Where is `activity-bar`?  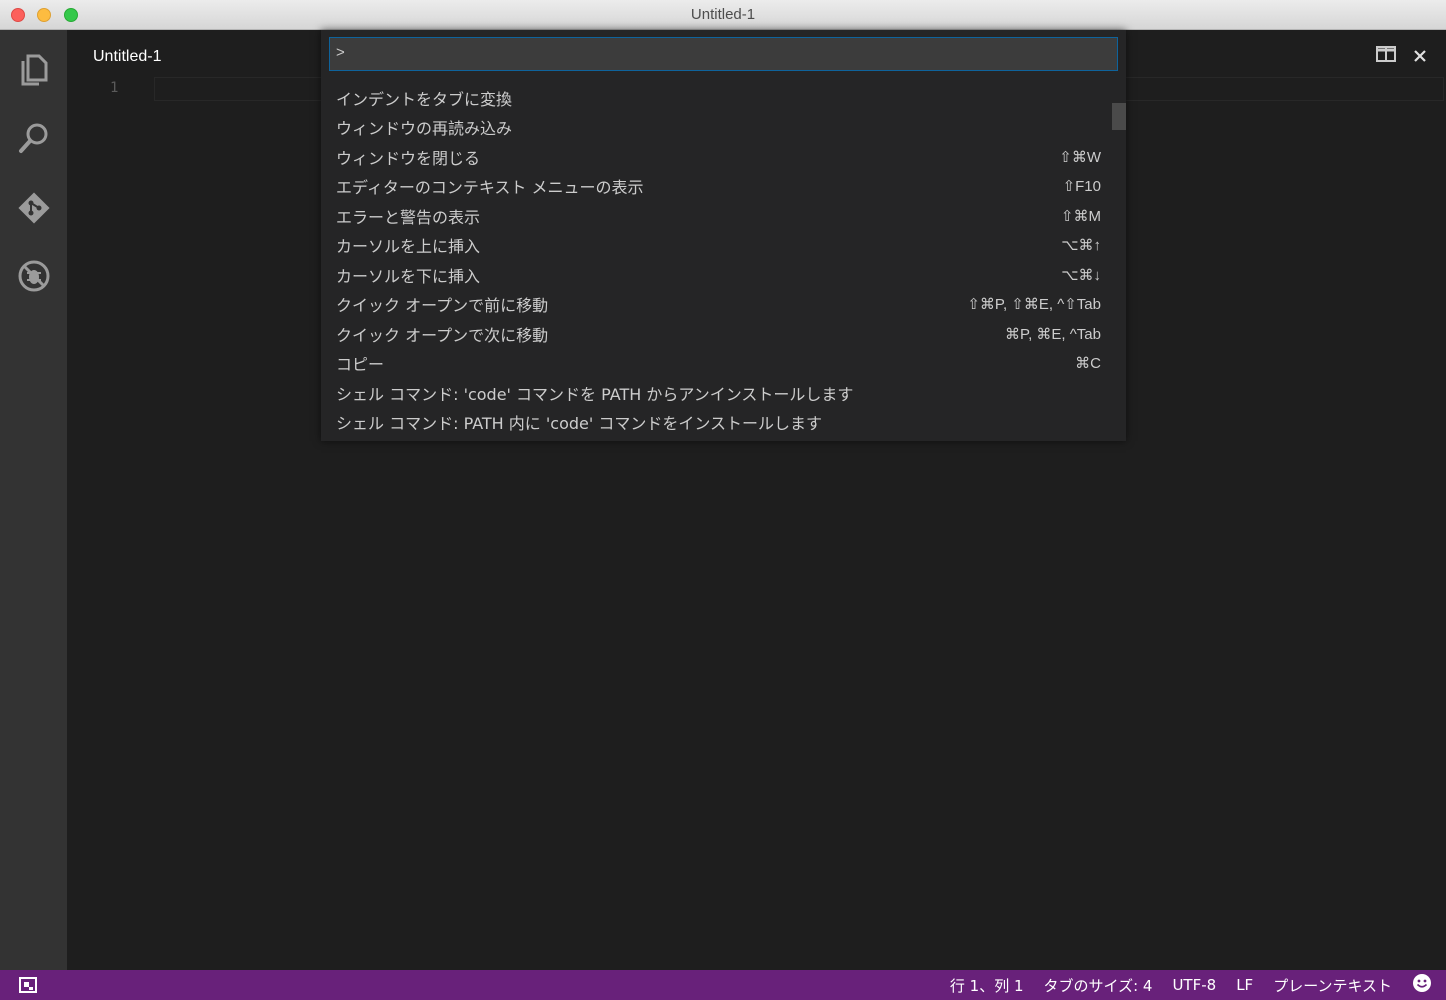
activity-bar is located at coordinates (33, 500).